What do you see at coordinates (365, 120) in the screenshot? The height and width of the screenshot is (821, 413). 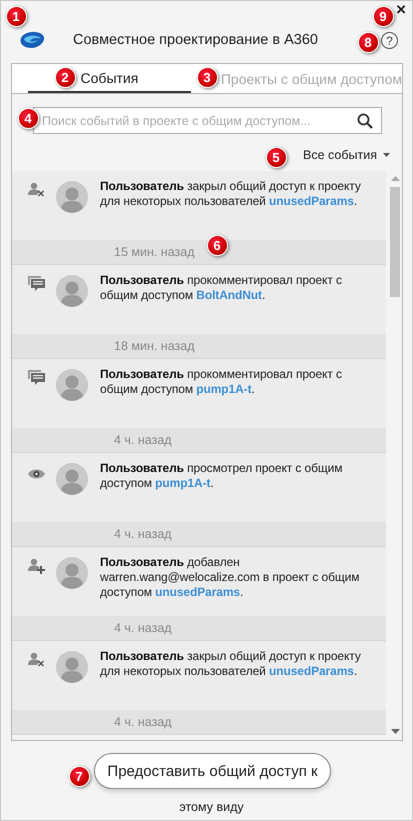 I see `search-icon` at bounding box center [365, 120].